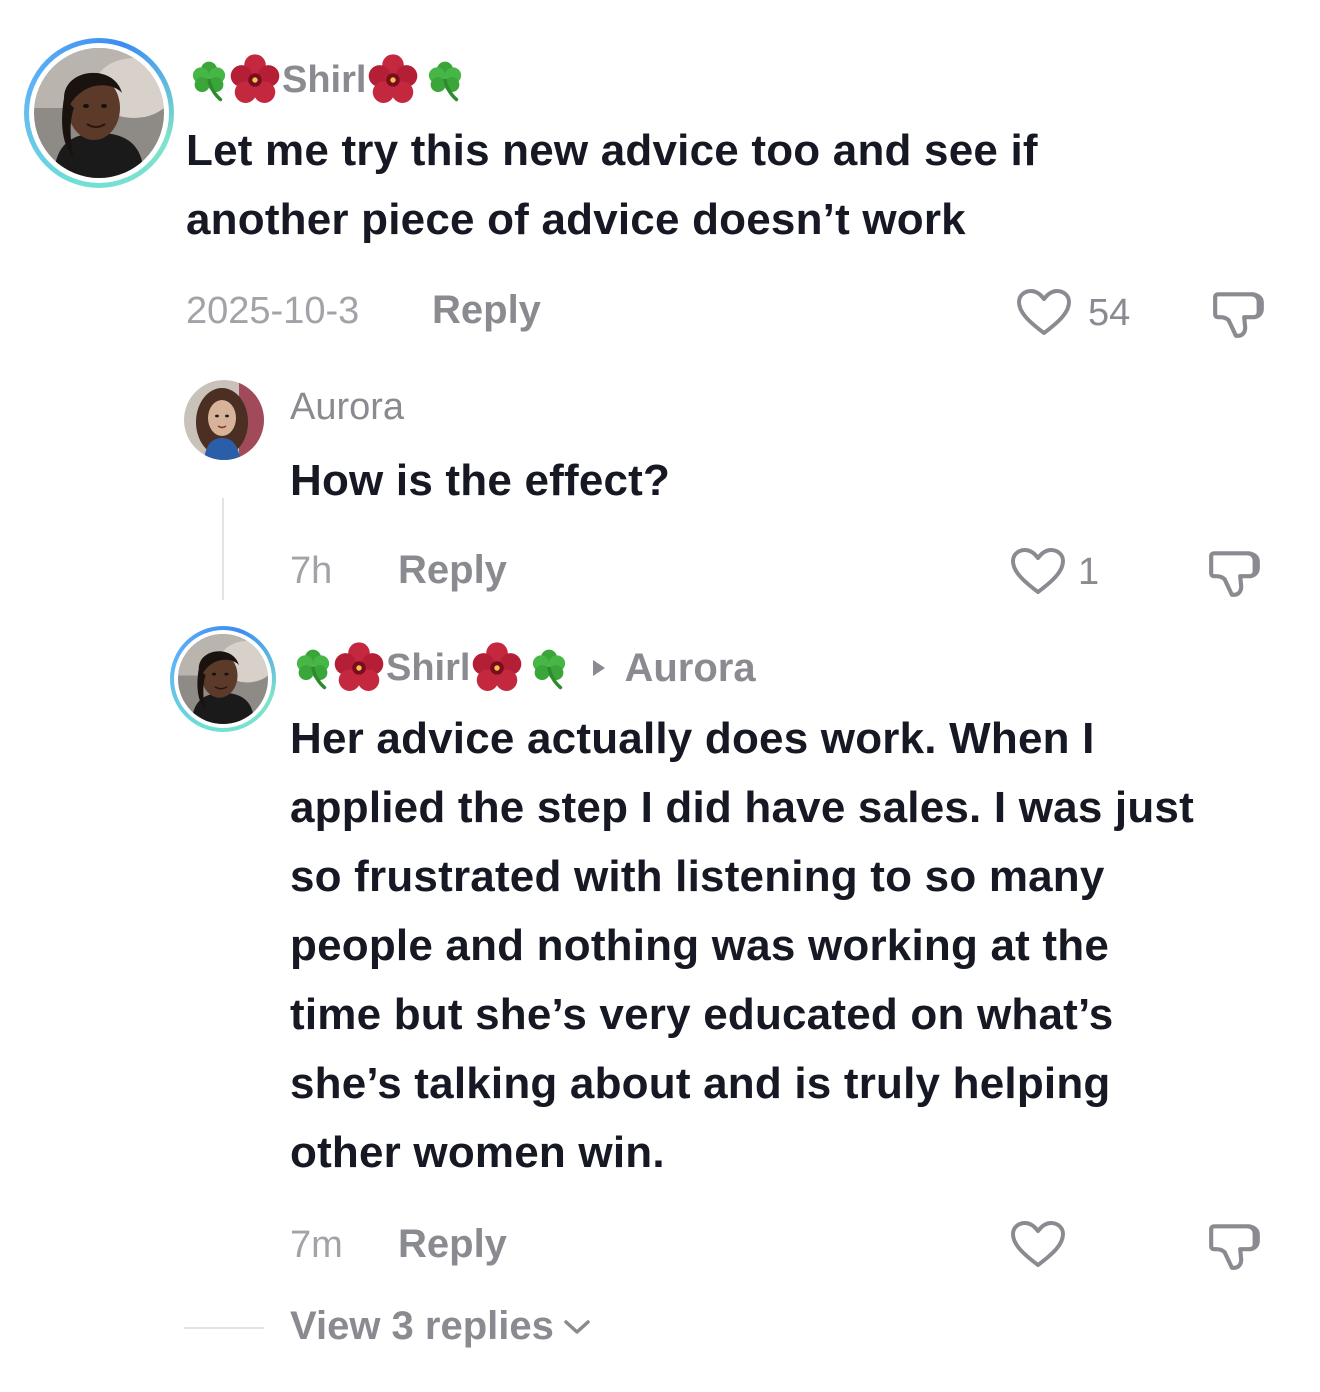 The width and height of the screenshot is (1320, 1392). What do you see at coordinates (599, 668) in the screenshot?
I see `reply-arrow-icon` at bounding box center [599, 668].